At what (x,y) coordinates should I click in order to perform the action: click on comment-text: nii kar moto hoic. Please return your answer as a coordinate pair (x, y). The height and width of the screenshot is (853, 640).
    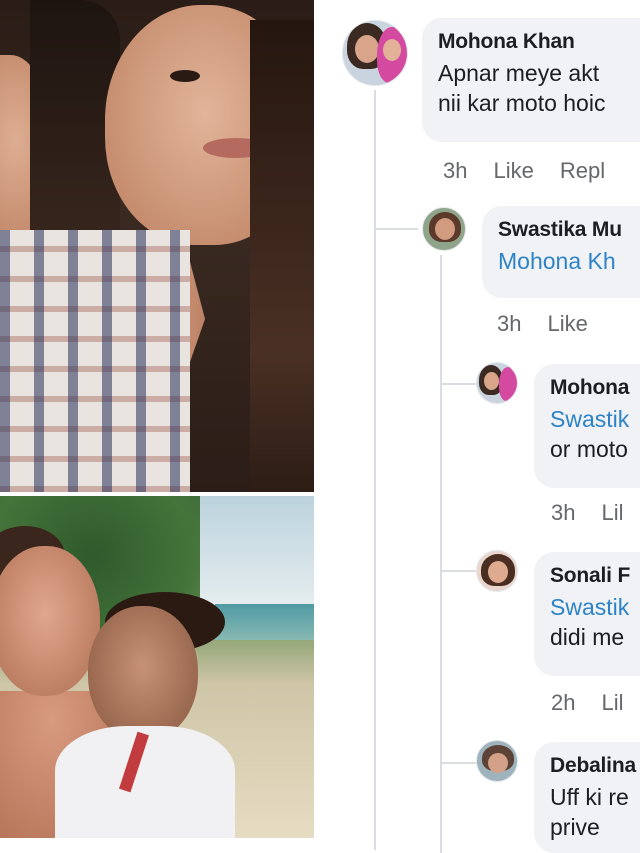
    Looking at the image, I should click on (522, 103).